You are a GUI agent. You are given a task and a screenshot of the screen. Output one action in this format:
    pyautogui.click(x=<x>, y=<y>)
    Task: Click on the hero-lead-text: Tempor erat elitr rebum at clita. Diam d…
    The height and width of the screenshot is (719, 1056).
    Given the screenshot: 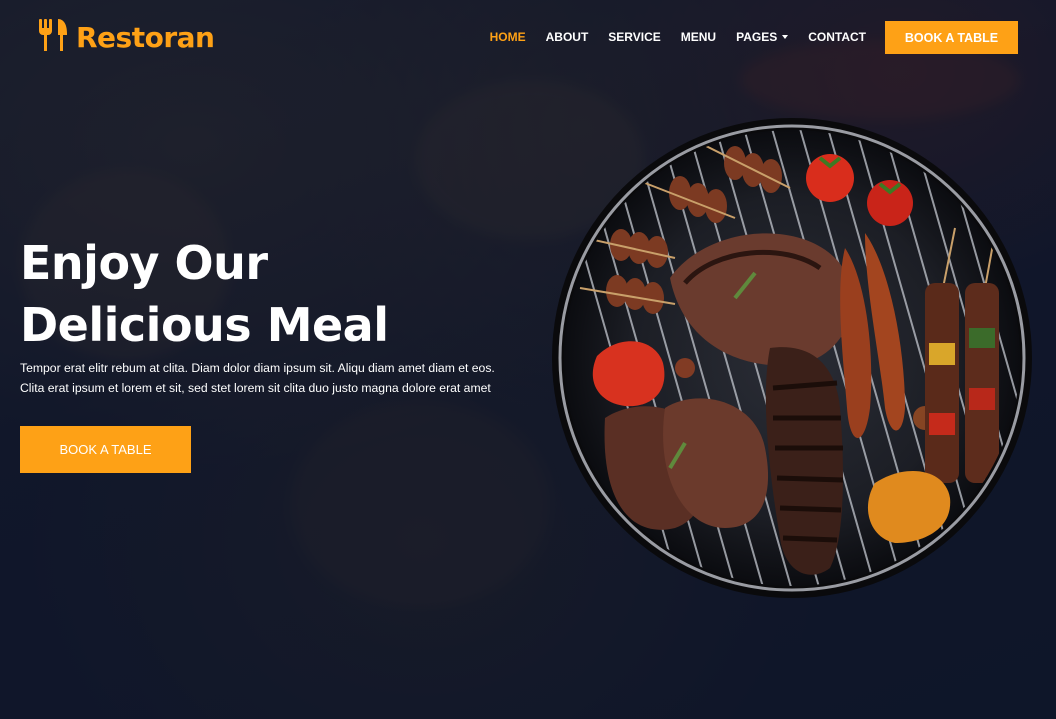 What is the action you would take?
    pyautogui.click(x=257, y=378)
    